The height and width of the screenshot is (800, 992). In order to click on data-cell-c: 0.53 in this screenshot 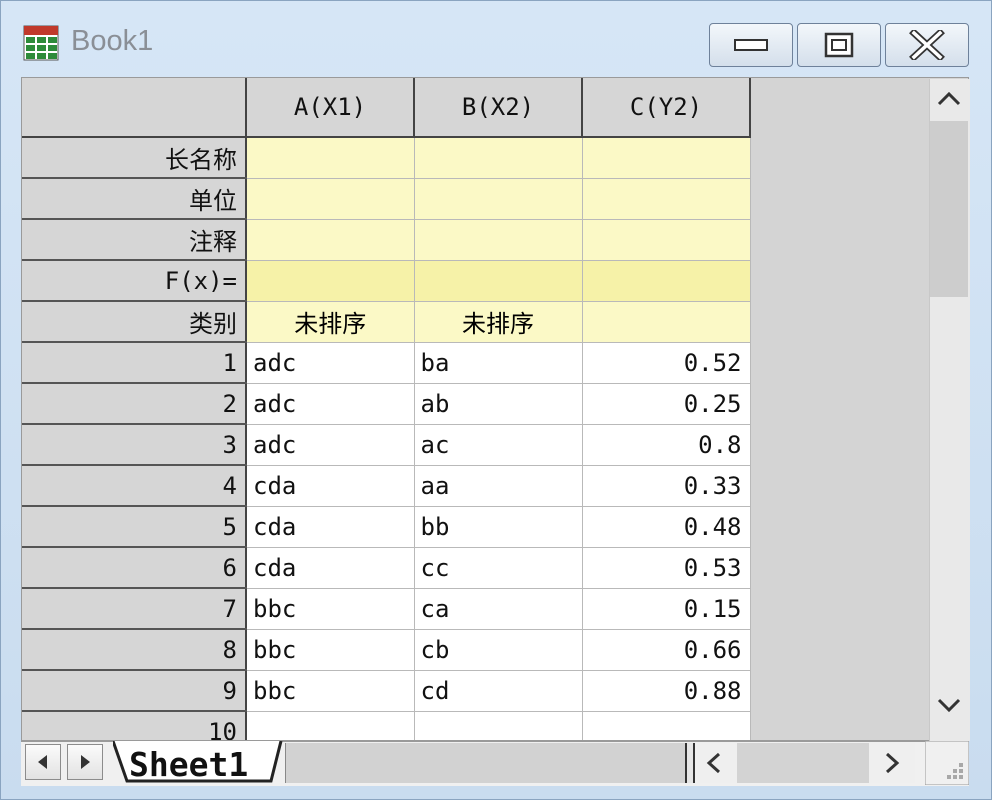, I will do `click(666, 568)`.